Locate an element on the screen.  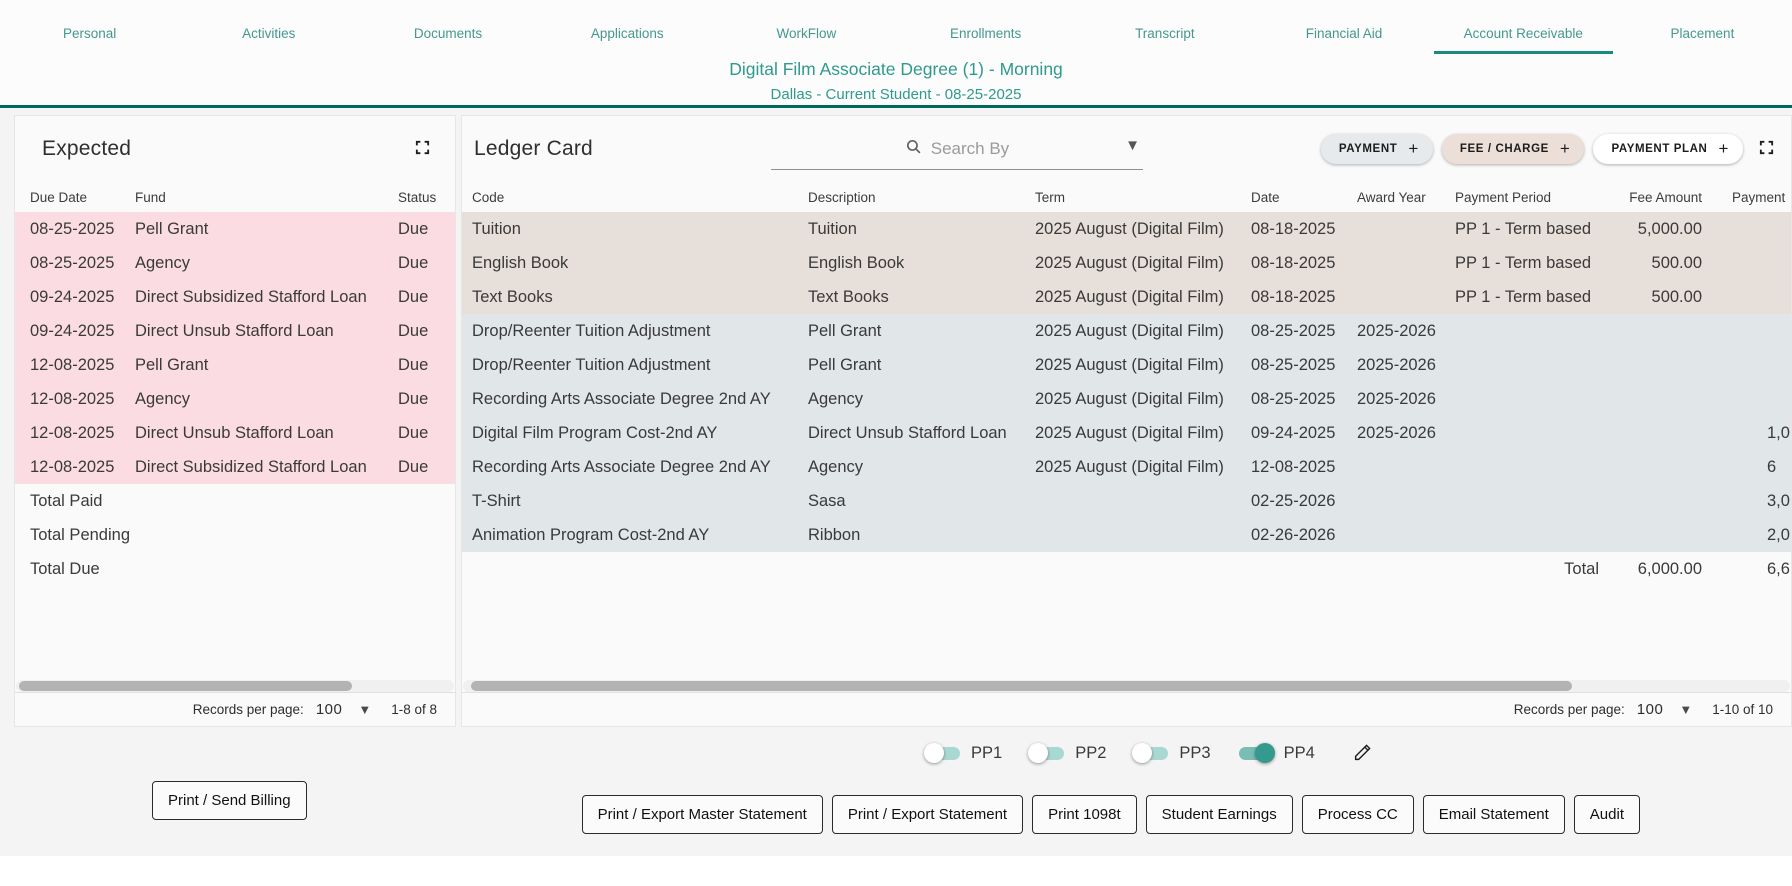
pp2-switch is located at coordinates (1047, 753).